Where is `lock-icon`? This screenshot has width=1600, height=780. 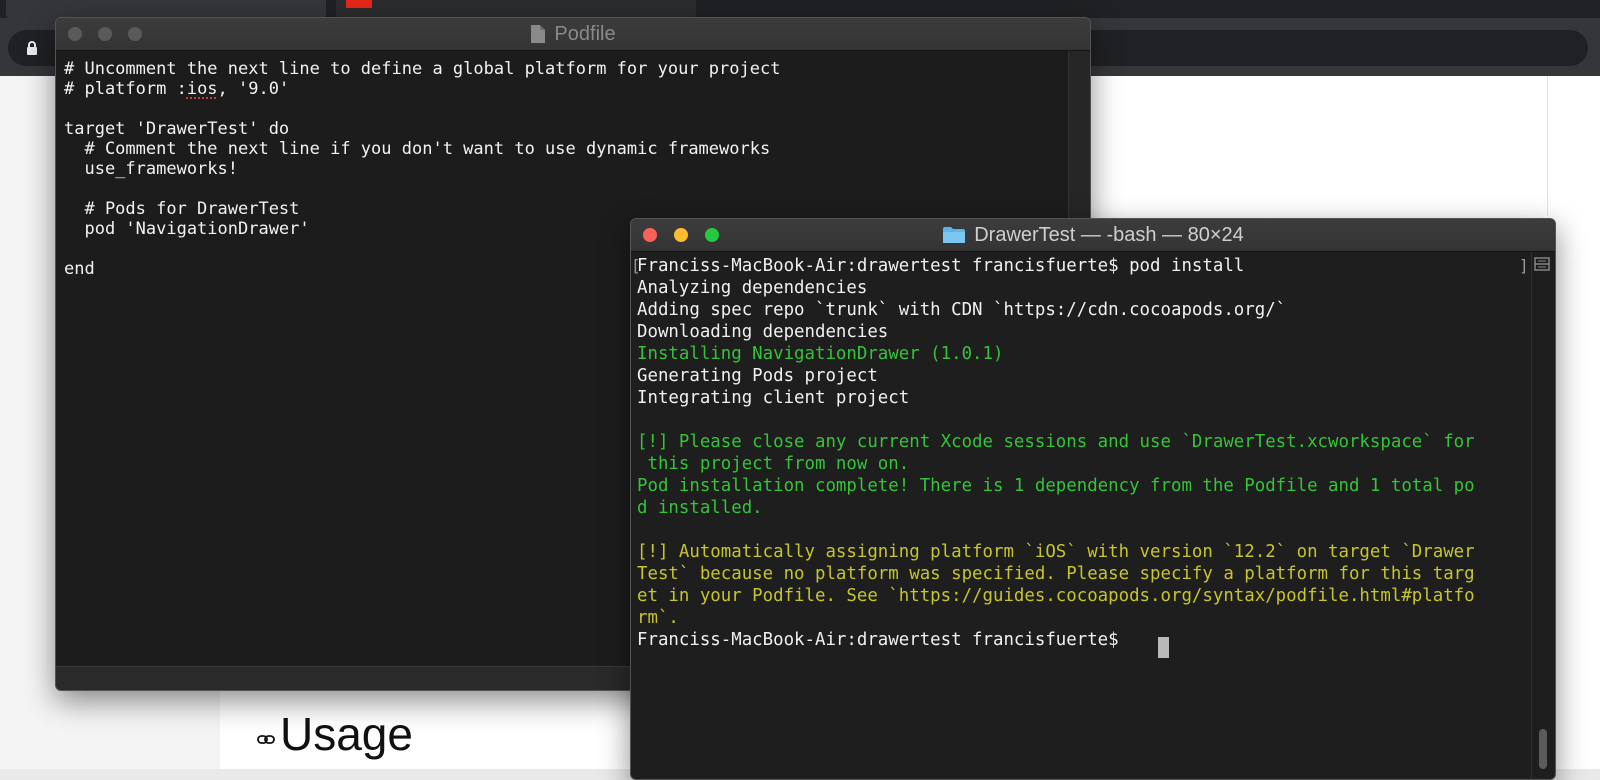
lock-icon is located at coordinates (32, 48).